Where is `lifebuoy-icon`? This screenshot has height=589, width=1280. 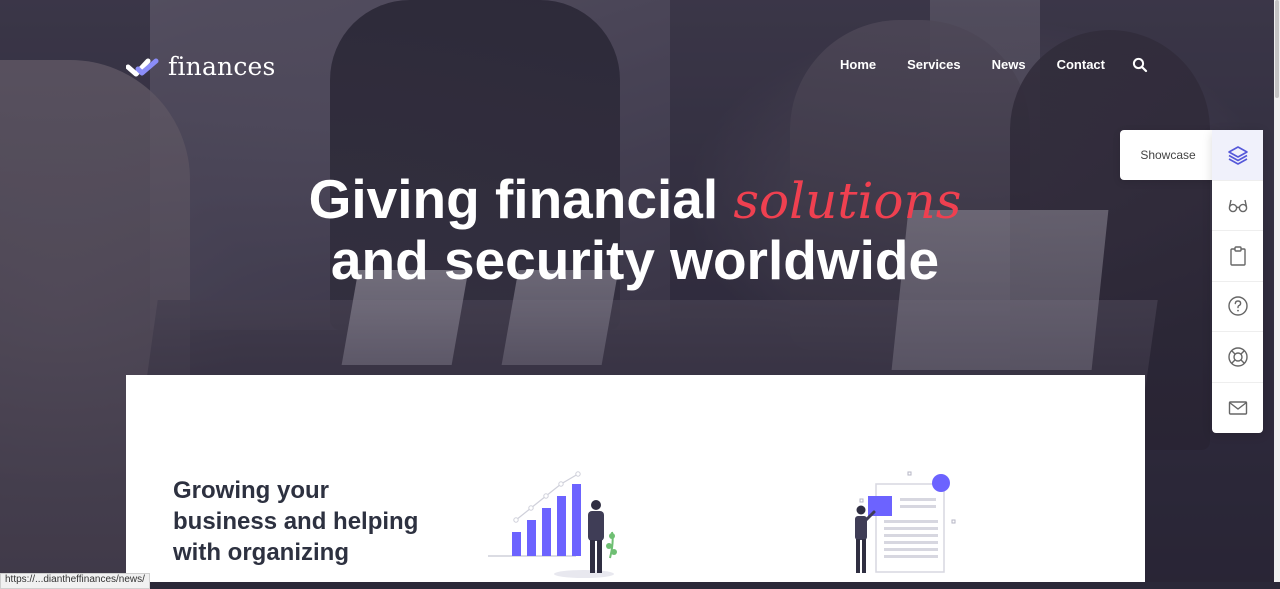
lifebuoy-icon is located at coordinates (1237, 357).